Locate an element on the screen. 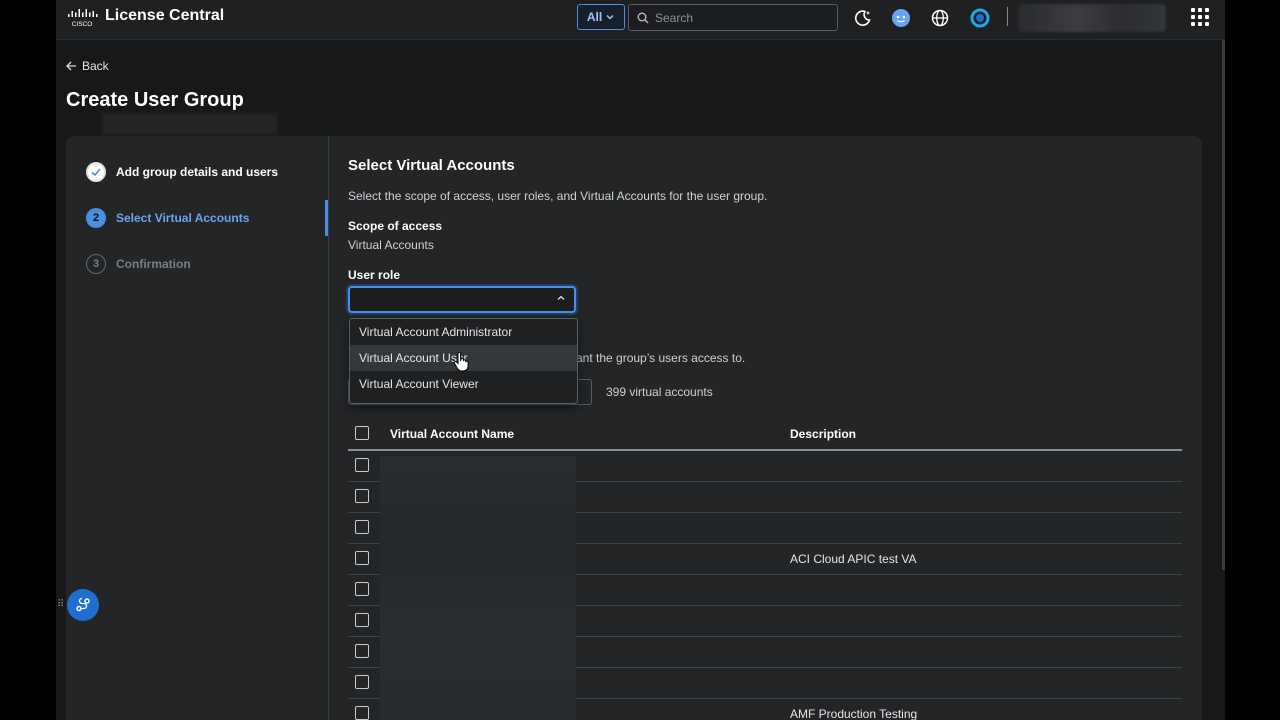 The height and width of the screenshot is (720, 1280). page-scrollbar is located at coordinates (1223, 305).